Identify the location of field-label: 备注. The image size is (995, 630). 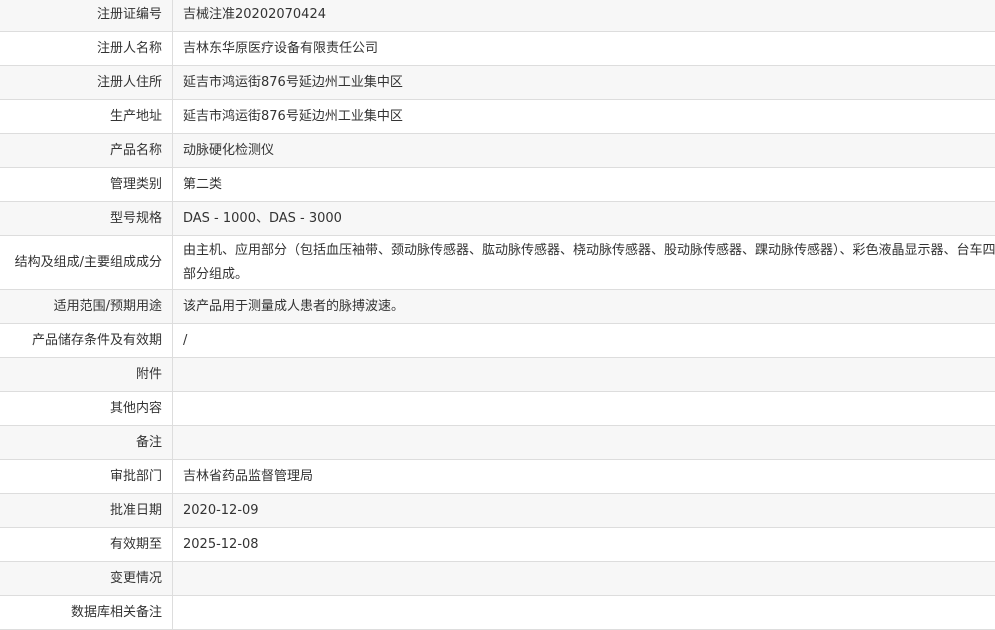
(86, 443).